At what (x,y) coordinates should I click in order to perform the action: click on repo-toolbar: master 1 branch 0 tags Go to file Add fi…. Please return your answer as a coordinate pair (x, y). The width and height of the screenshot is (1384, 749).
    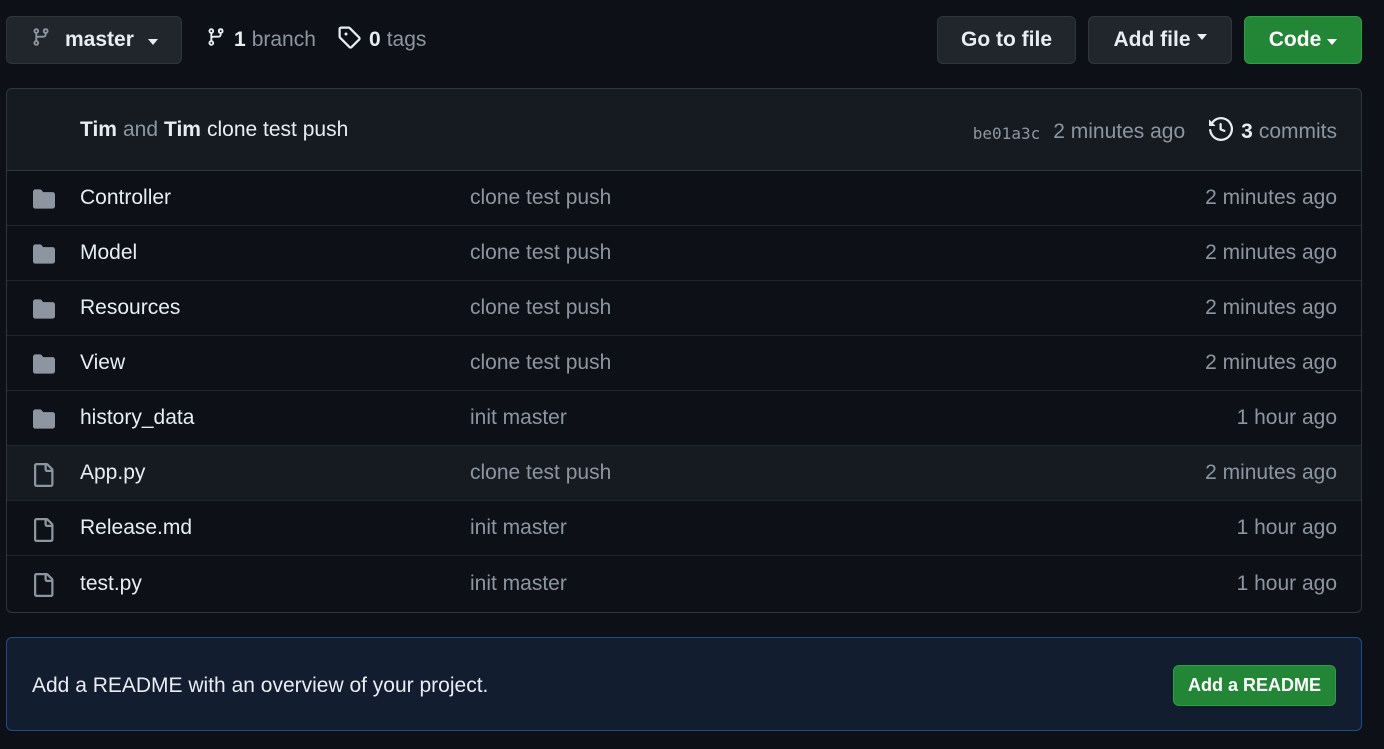
    Looking at the image, I should click on (692, 40).